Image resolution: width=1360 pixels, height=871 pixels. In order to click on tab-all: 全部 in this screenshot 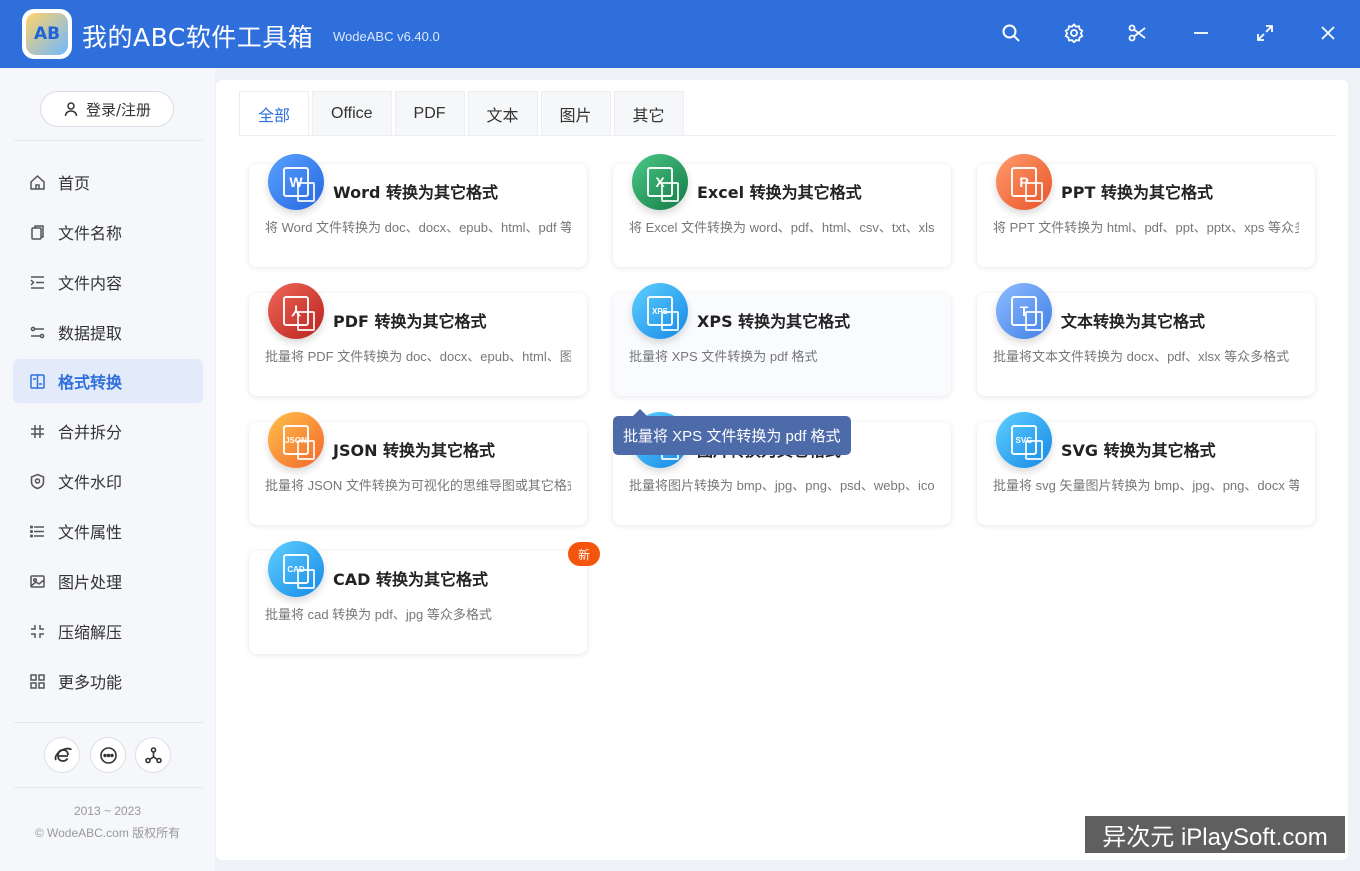, I will do `click(274, 113)`.